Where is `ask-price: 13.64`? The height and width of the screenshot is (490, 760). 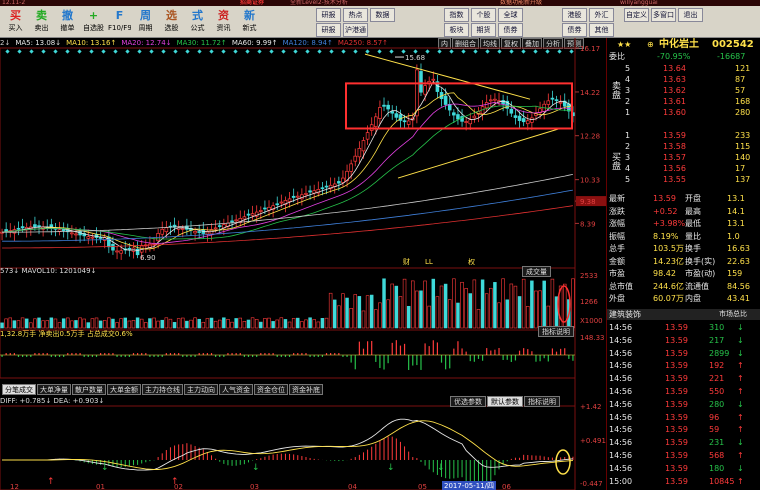 ask-price: 13.64 is located at coordinates (674, 68).